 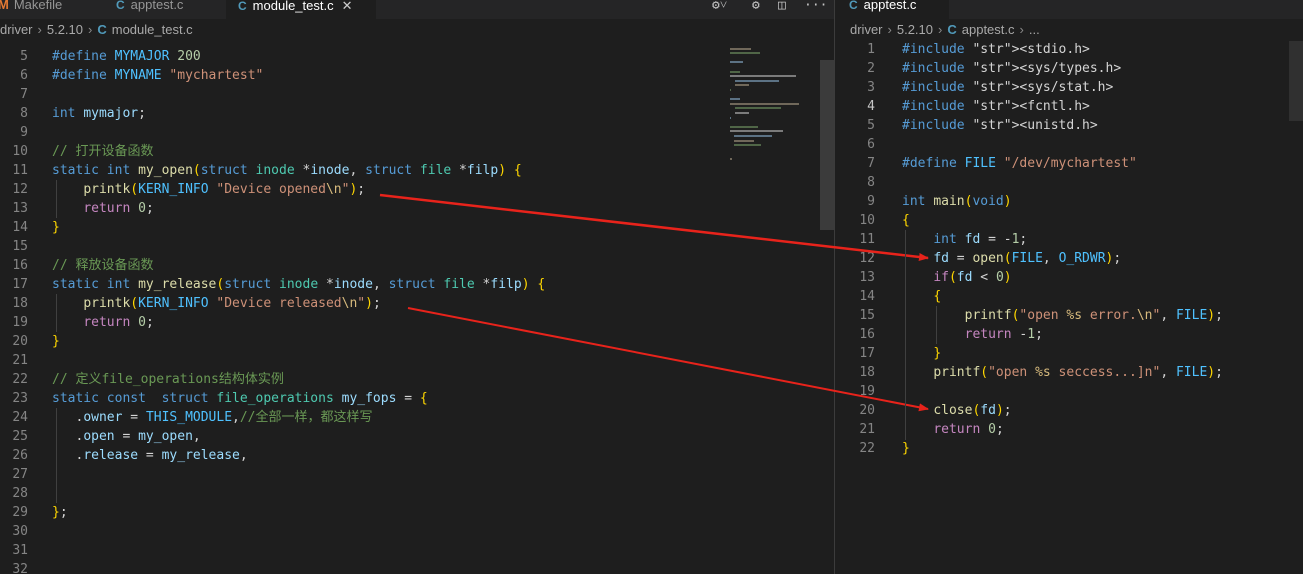 What do you see at coordinates (1062, 353) in the screenshot?
I see `code-line: 17 }` at bounding box center [1062, 353].